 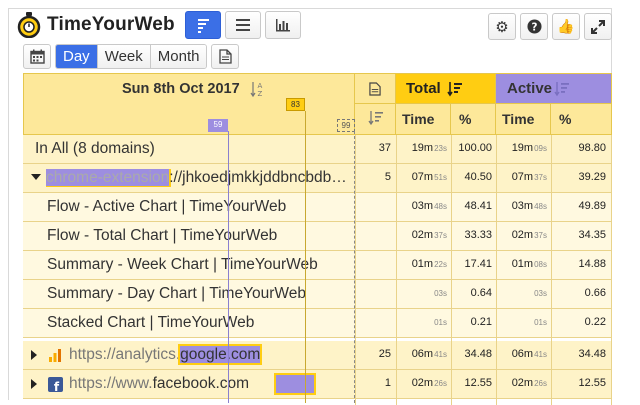 I want to click on period-toolbar: Day Week Month, so click(x=131, y=56).